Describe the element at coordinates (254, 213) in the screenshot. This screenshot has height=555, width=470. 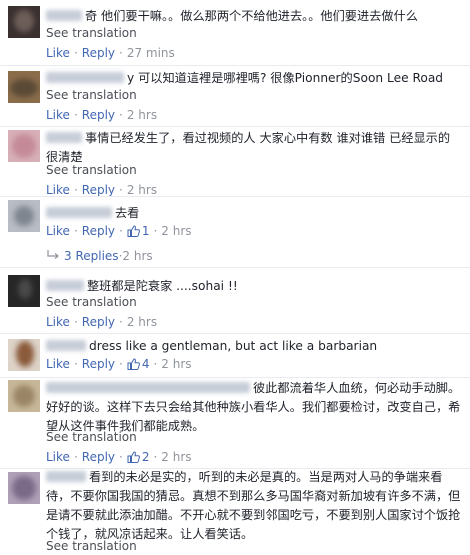
I see `comment-text: 去看` at that location.